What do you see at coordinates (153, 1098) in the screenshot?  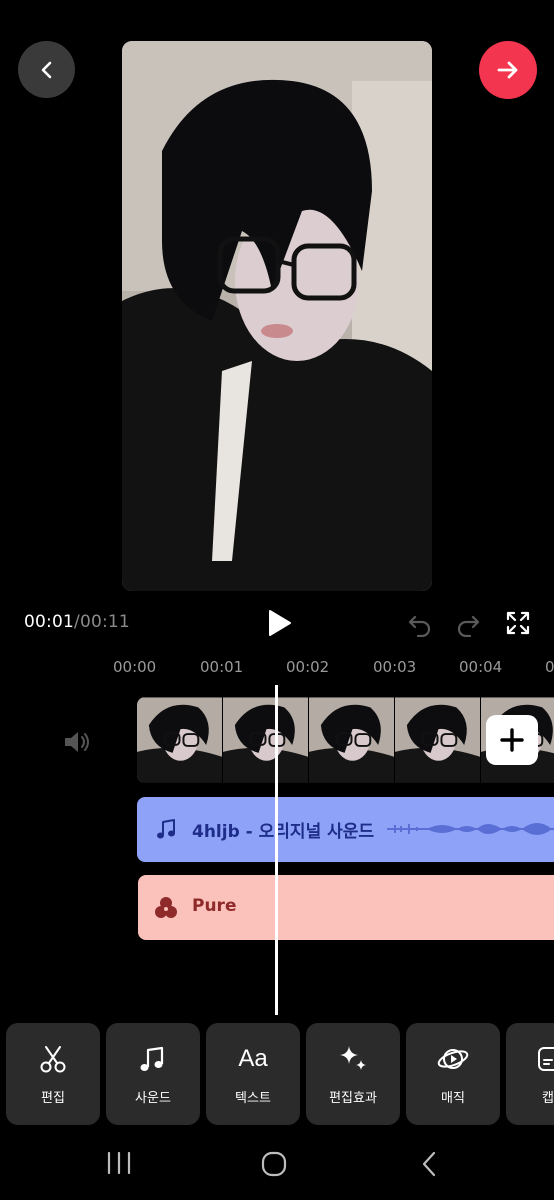 I see `tool-label: 사운드` at bounding box center [153, 1098].